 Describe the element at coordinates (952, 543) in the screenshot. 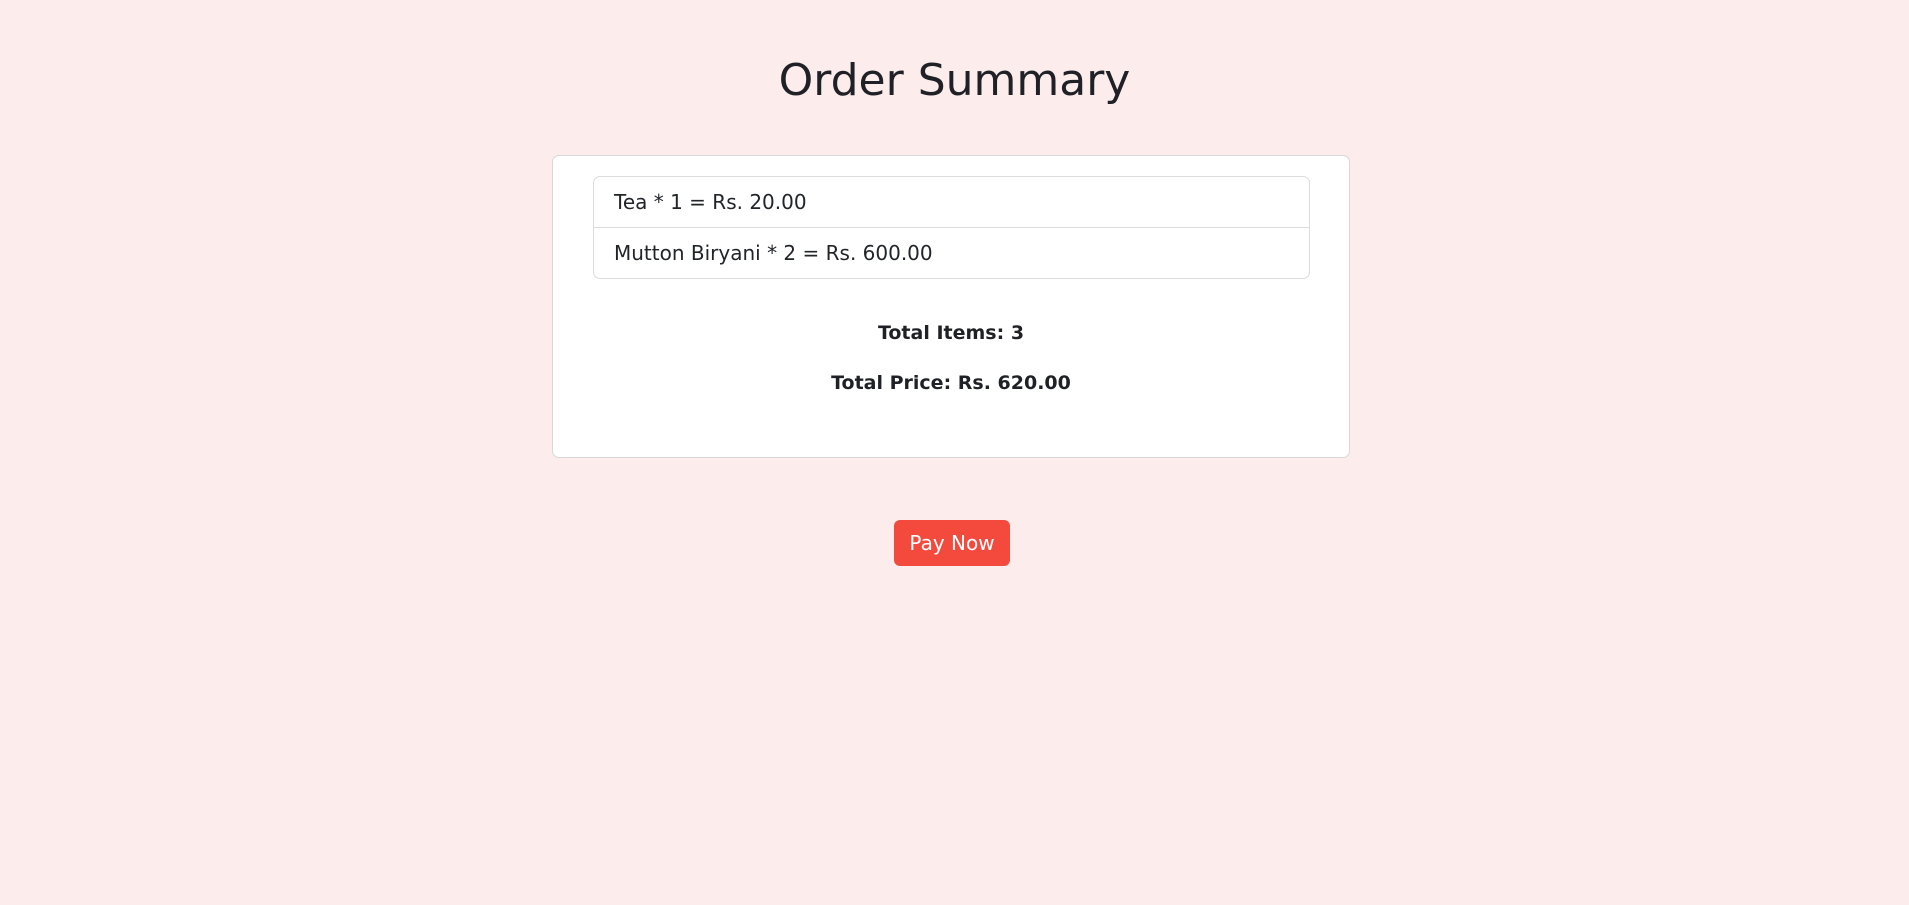

I see `pay-now-button: Pay Now` at that location.